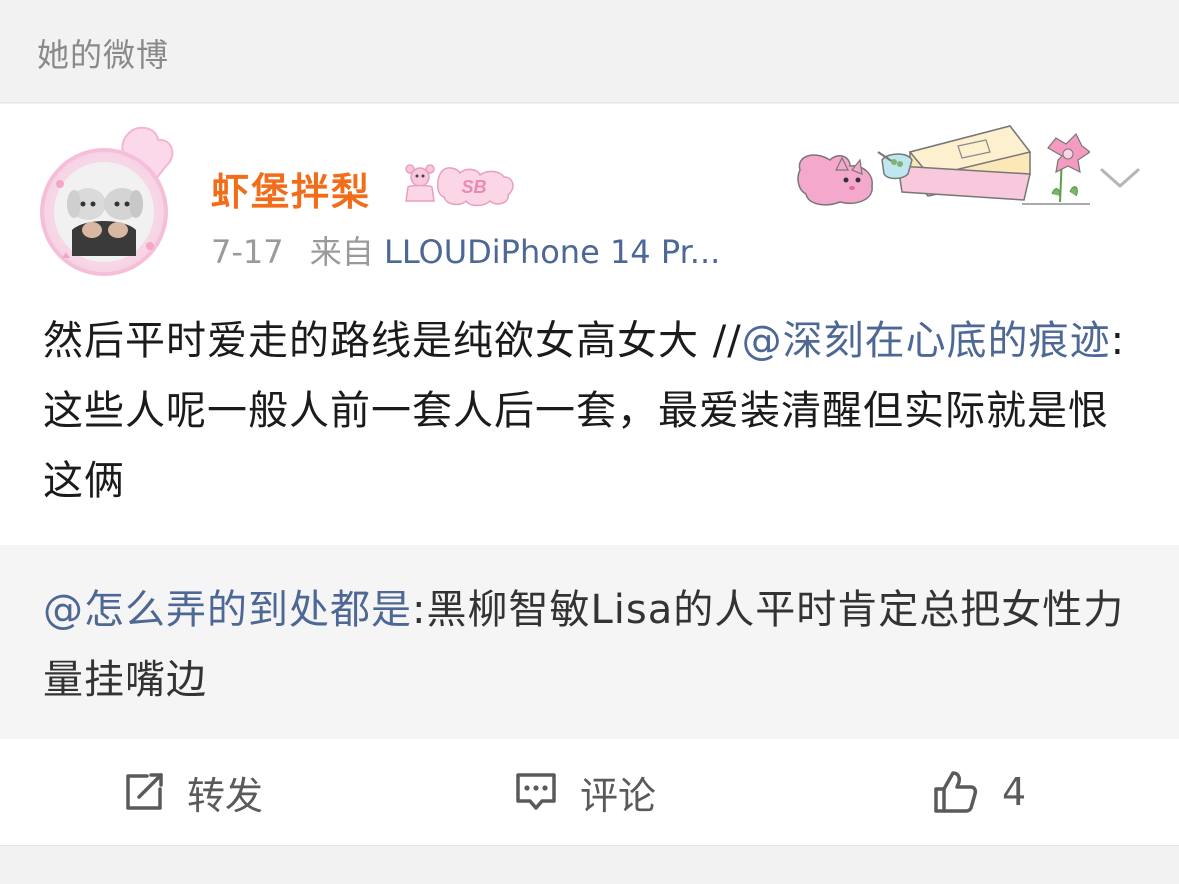 Image resolution: width=1179 pixels, height=884 pixels. Describe the element at coordinates (979, 792) in the screenshot. I see `like-button: 4` at that location.